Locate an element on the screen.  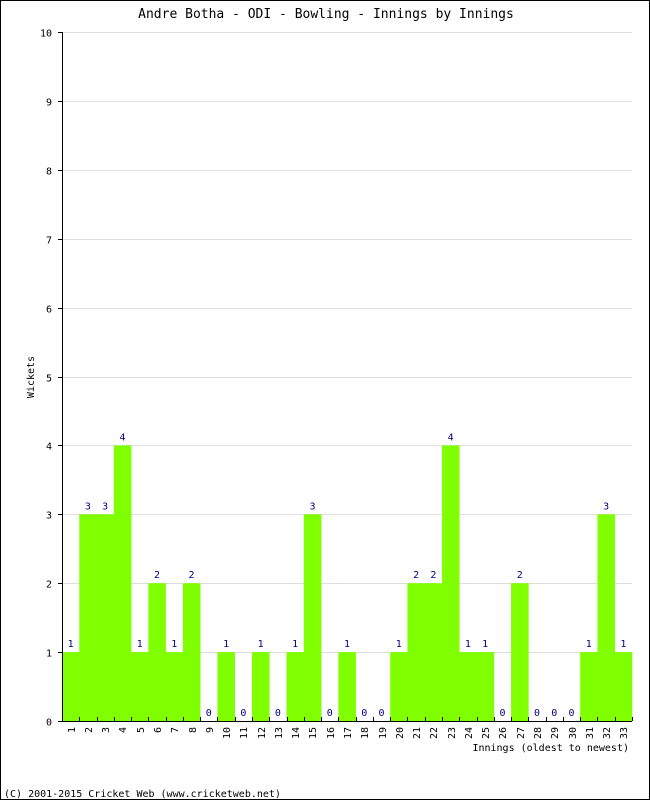
y-tick-label: 5 is located at coordinates (49, 379).